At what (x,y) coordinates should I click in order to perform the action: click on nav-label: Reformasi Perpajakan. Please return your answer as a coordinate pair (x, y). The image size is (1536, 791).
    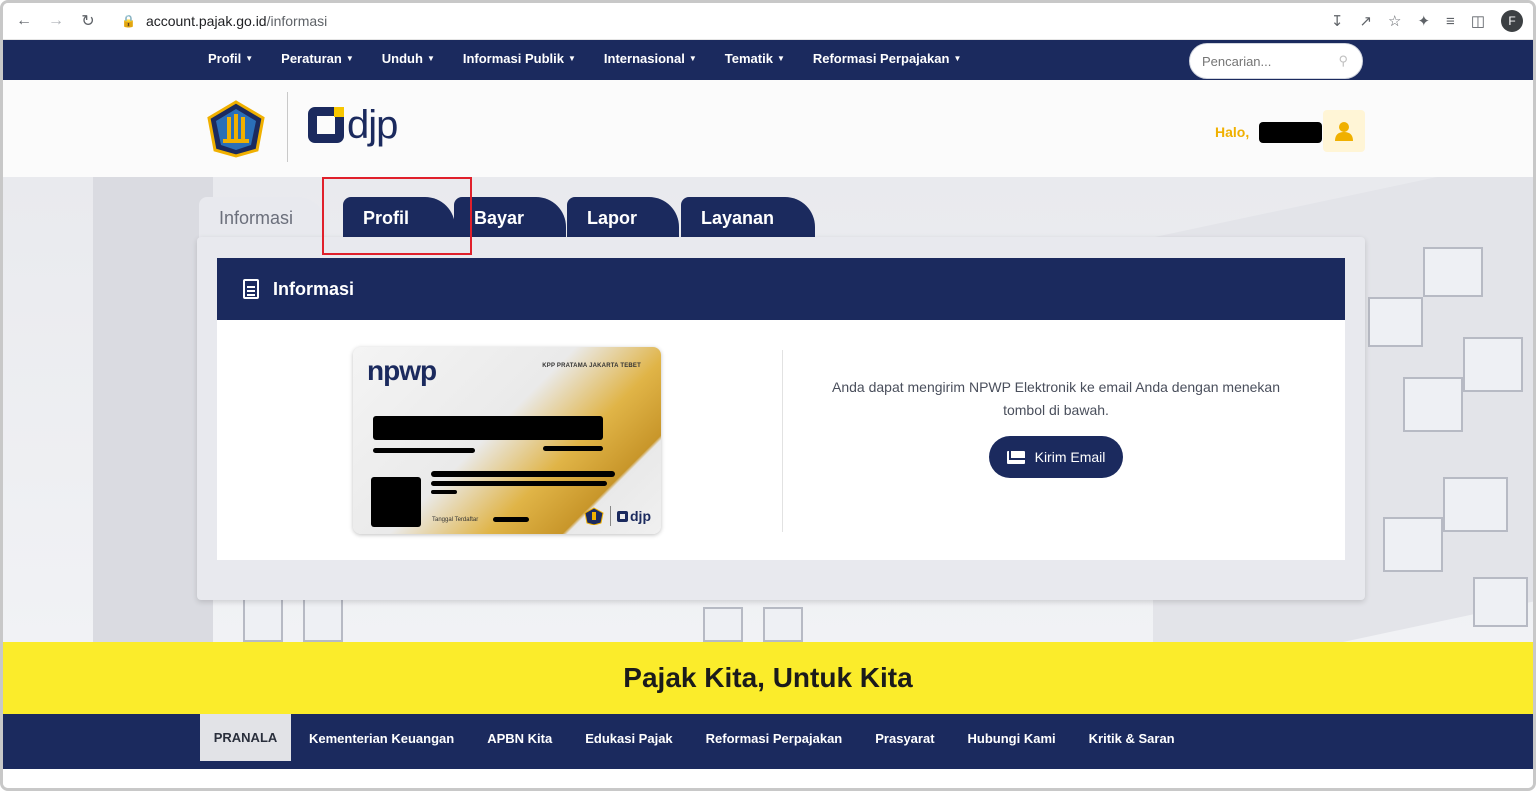
    Looking at the image, I should click on (881, 58).